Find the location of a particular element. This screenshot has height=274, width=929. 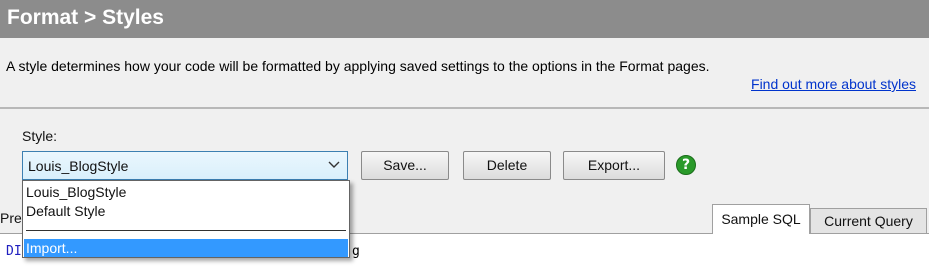

chevron-down-icon is located at coordinates (334, 164).